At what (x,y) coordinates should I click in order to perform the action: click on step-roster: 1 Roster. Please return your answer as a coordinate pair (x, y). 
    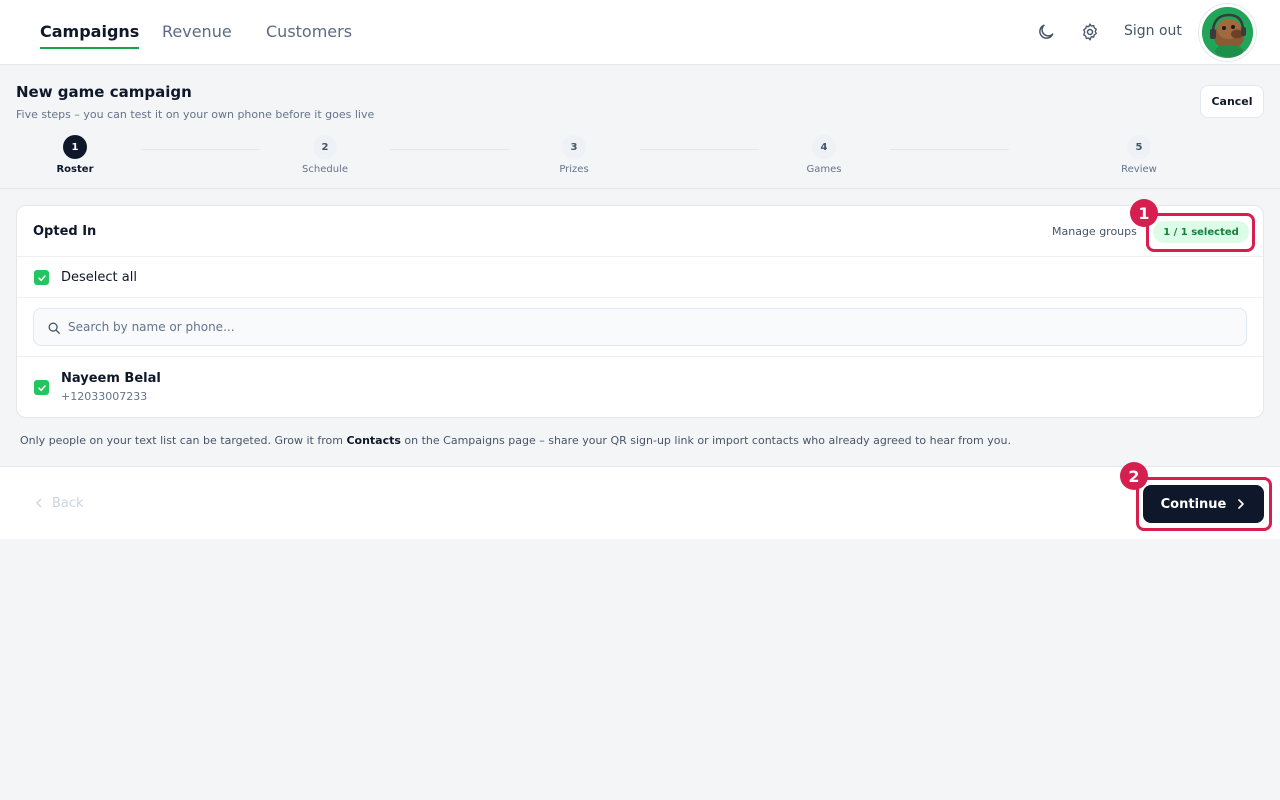
    Looking at the image, I should click on (75, 155).